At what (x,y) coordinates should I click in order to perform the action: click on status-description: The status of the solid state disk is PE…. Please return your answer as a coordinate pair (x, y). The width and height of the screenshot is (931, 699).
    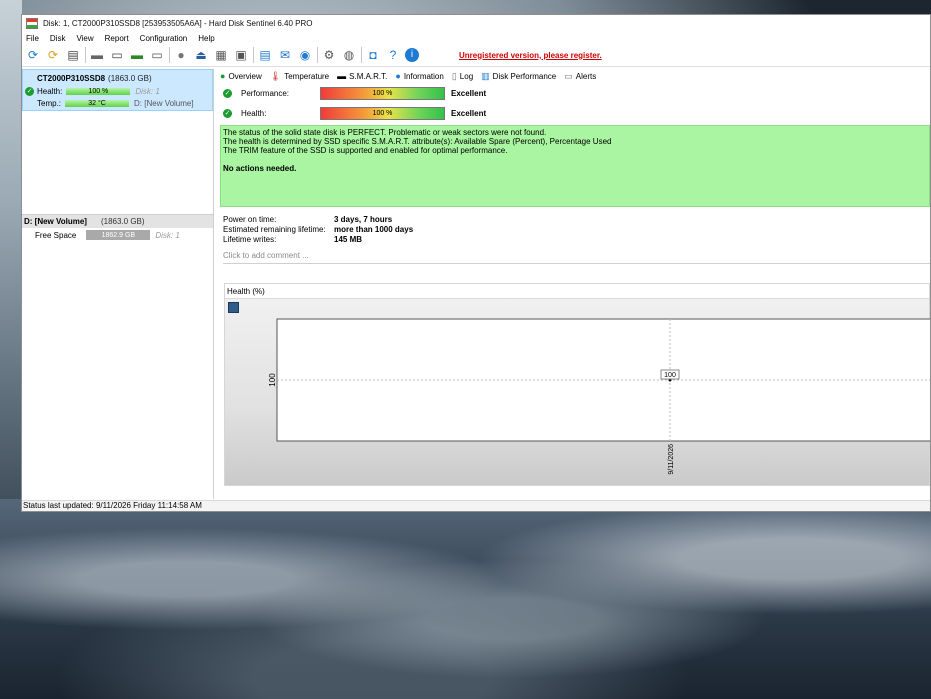
    Looking at the image, I should click on (575, 166).